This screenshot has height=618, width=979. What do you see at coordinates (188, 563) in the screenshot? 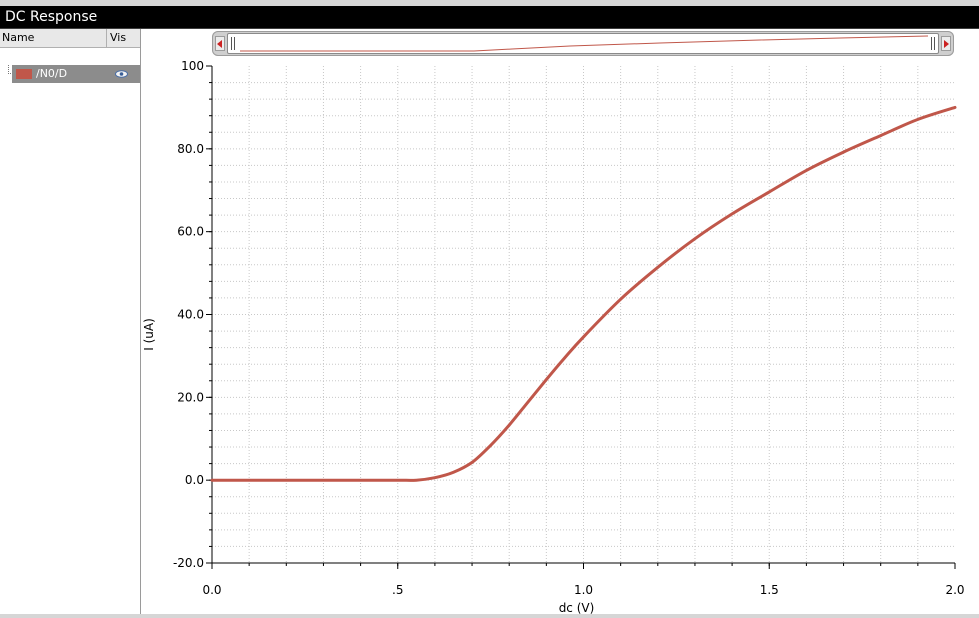
I see `y-tick-label: -20.0` at bounding box center [188, 563].